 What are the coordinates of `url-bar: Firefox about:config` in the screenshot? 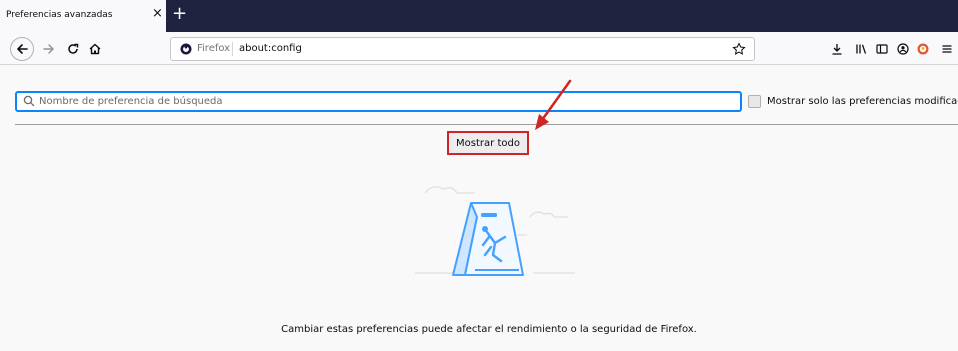 It's located at (462, 49).